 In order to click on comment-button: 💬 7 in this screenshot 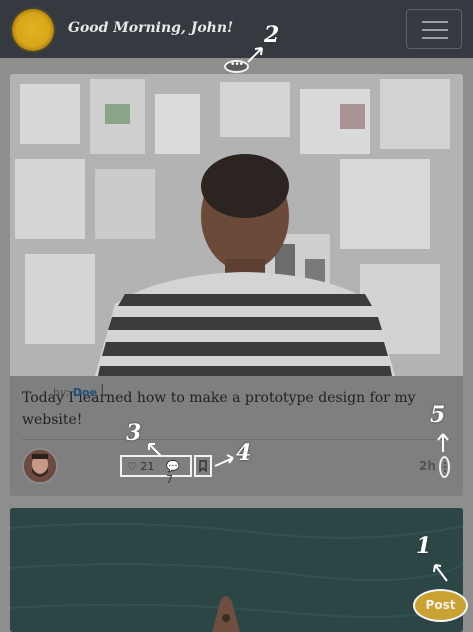, I will do `click(178, 473)`.